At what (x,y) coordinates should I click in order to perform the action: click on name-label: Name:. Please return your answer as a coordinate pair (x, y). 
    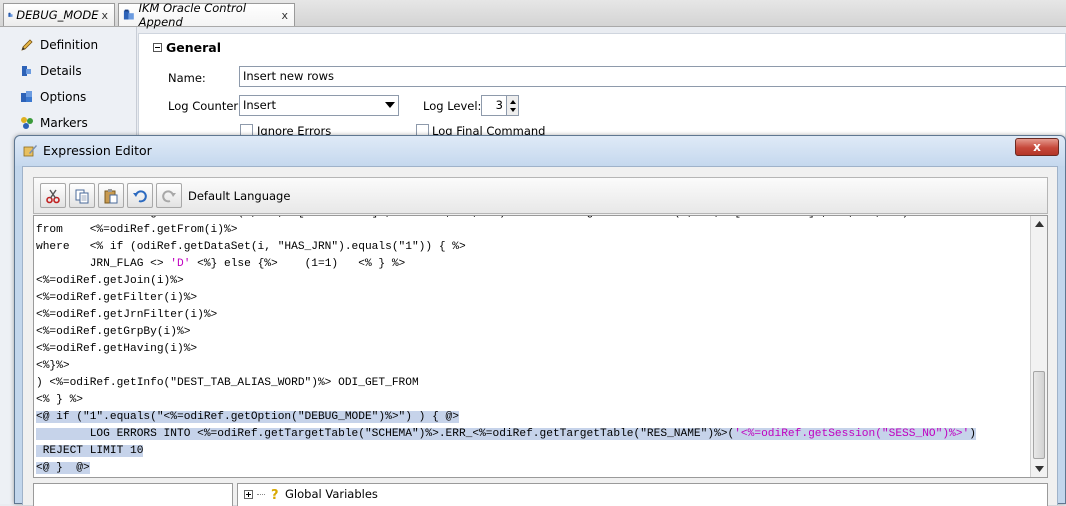
    Looking at the image, I should click on (187, 78).